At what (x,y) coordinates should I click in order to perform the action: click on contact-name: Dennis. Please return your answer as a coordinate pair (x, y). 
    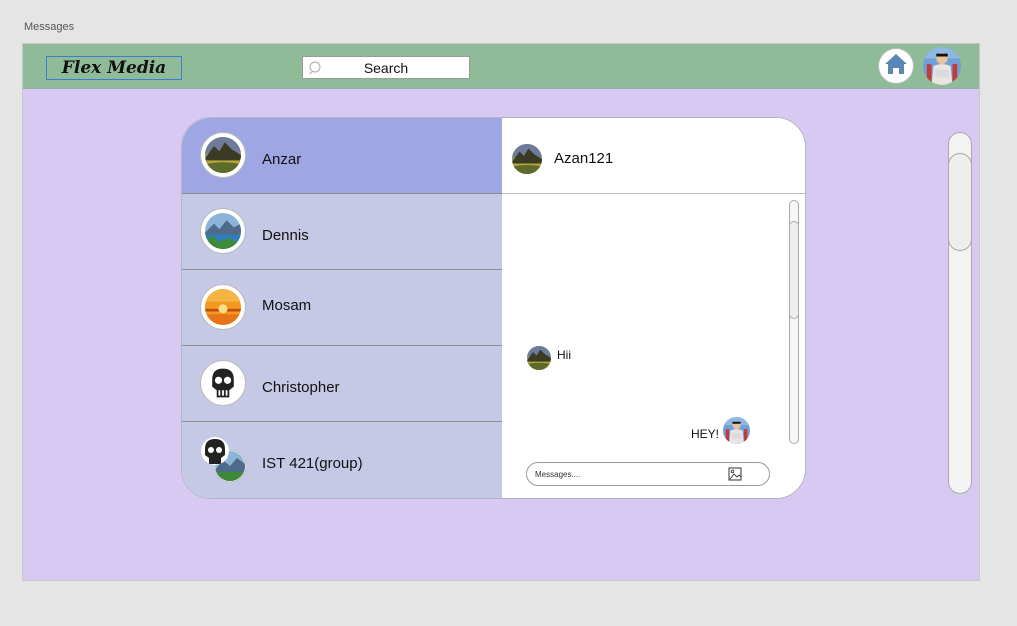
    Looking at the image, I should click on (285, 235).